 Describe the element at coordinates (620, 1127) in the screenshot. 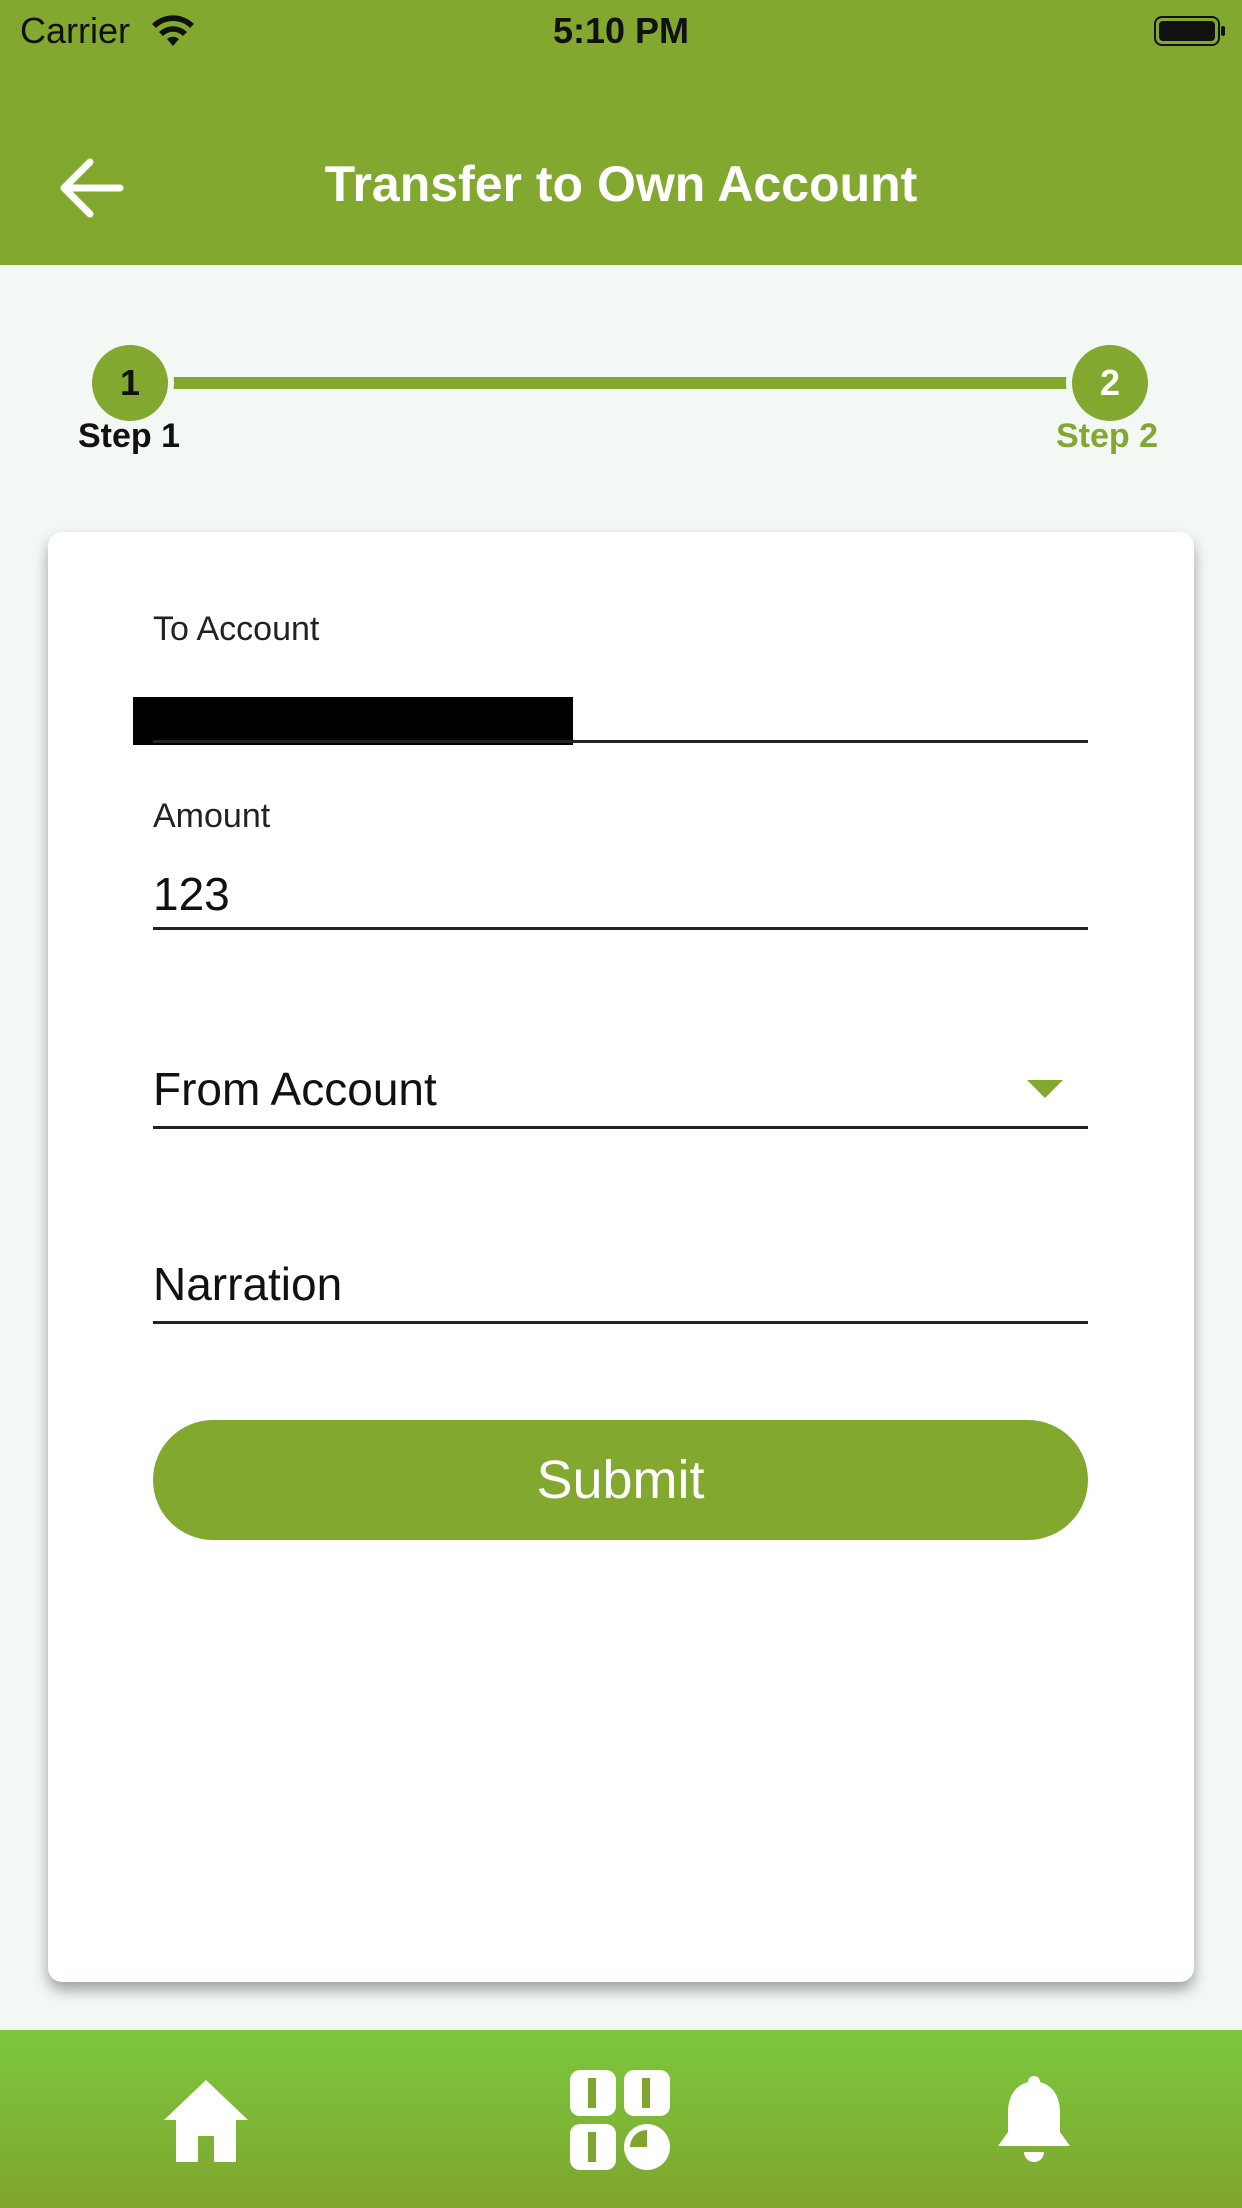

I see `from-account-underline` at that location.